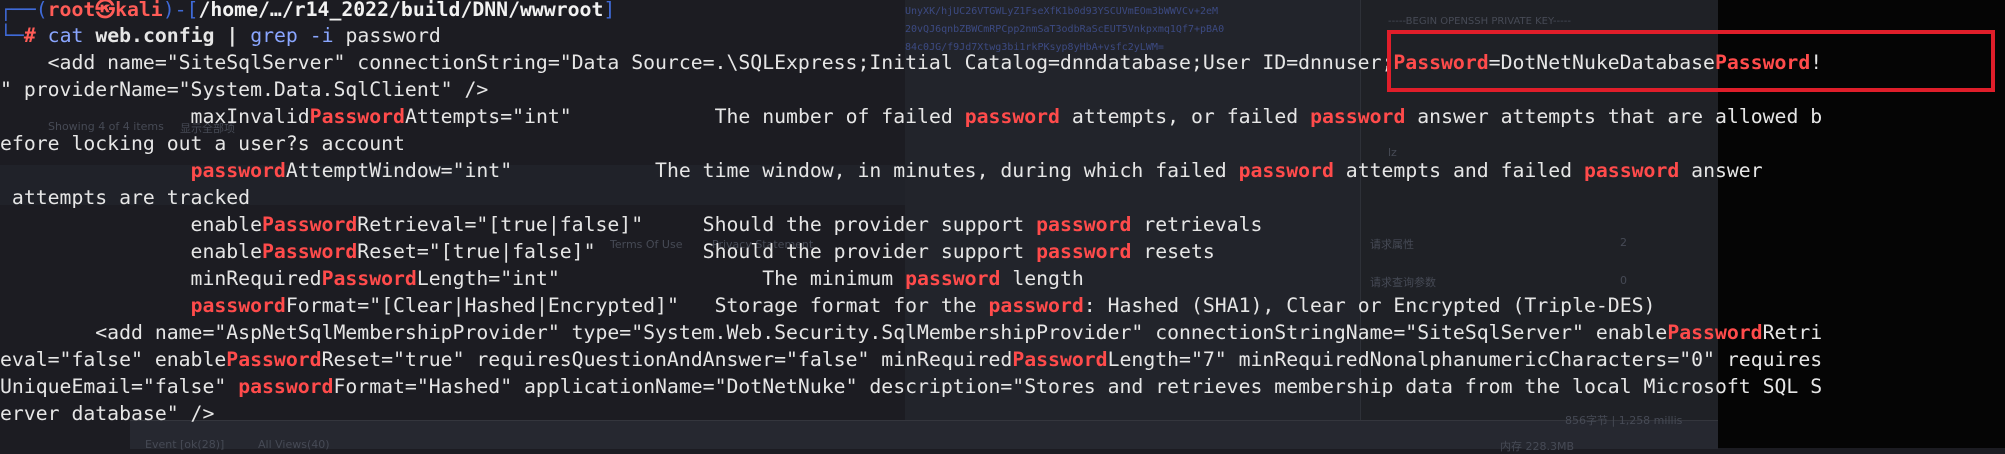 This screenshot has height=454, width=2005. What do you see at coordinates (401, 10) in the screenshot?
I see `prompt-path: /home/…/r14_2022/build/DNN/wwwroot` at bounding box center [401, 10].